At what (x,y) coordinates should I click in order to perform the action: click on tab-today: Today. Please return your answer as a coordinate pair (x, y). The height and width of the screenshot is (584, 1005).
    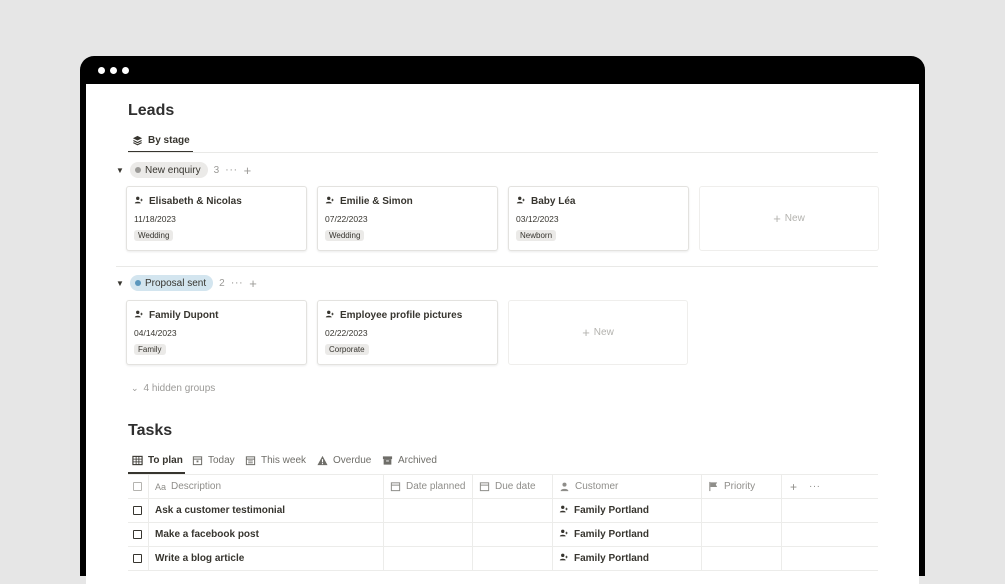
    Looking at the image, I should click on (213, 460).